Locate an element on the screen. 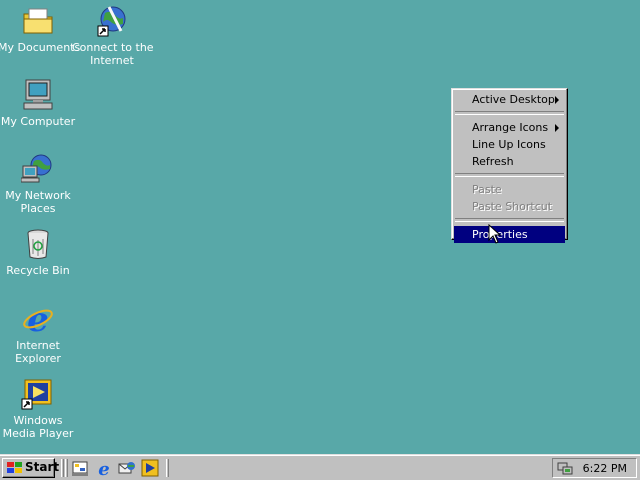 This screenshot has width=640, height=480. desktop-icon-connect-internet: Connect to the Internet is located at coordinates (113, 35).